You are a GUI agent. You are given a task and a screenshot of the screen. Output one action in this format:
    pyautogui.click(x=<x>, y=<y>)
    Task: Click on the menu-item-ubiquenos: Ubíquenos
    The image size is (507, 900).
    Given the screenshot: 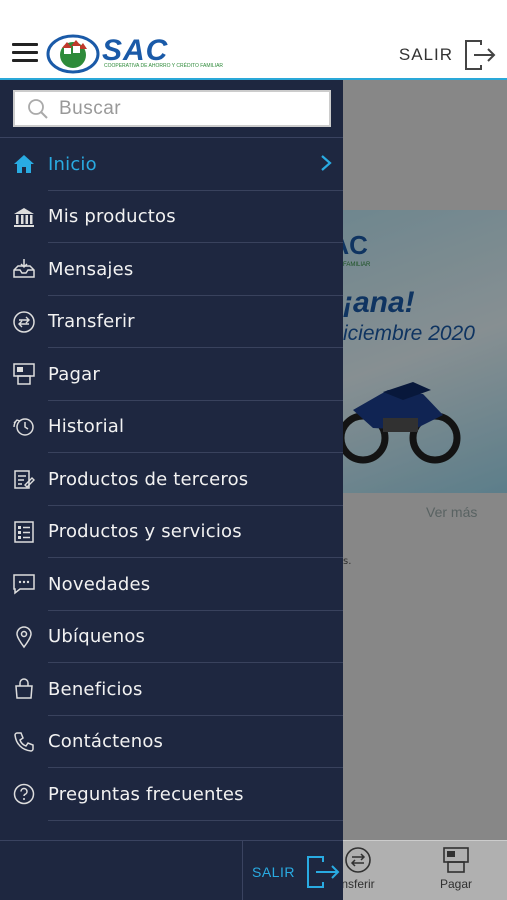 What is the action you would take?
    pyautogui.click(x=171, y=637)
    